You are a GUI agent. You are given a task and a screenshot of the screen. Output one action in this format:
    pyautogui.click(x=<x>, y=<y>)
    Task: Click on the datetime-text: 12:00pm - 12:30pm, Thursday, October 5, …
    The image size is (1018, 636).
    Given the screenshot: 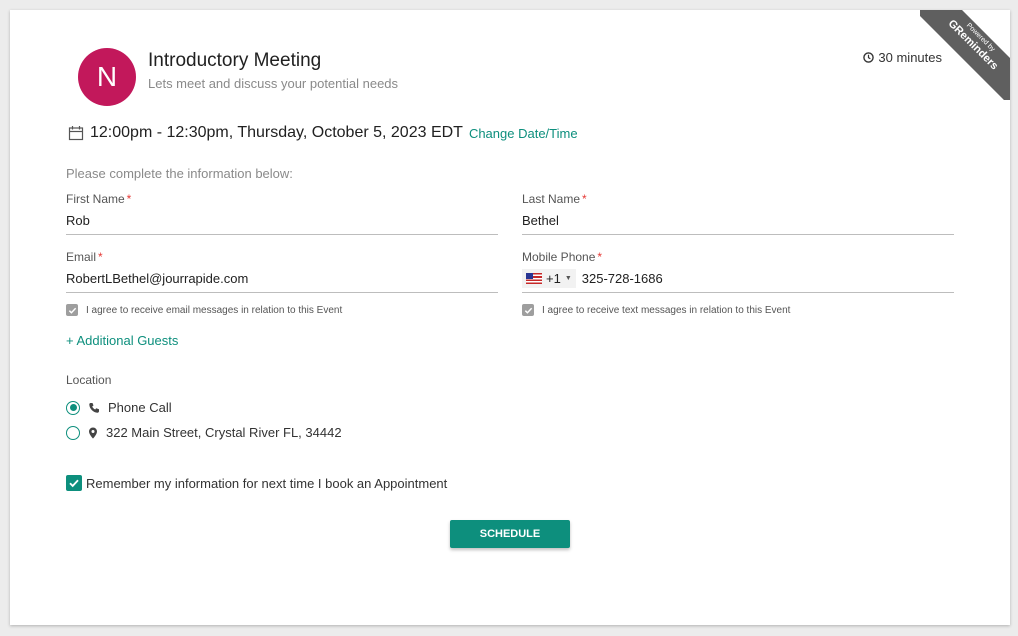 What is the action you would take?
    pyautogui.click(x=276, y=132)
    